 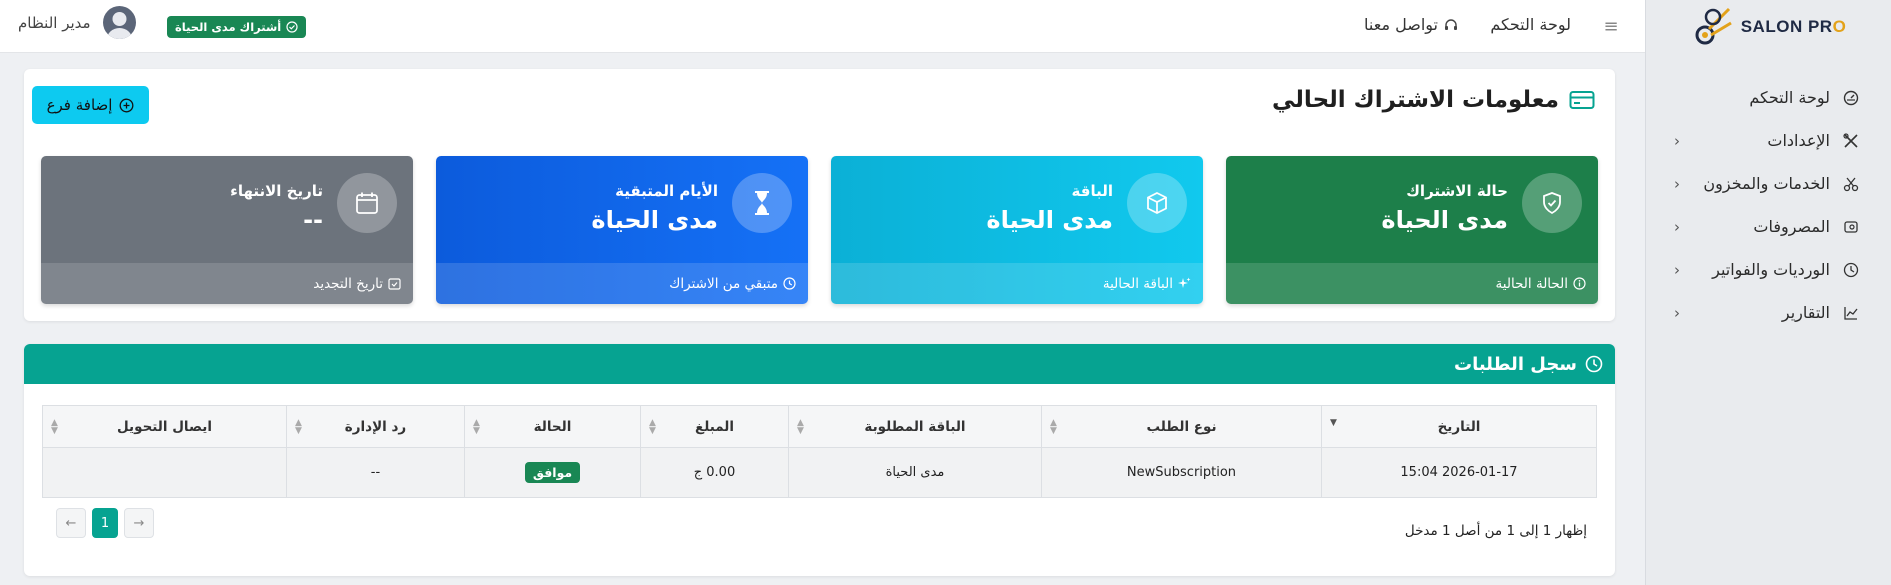 I want to click on sidebar-item-dashboard: لوحة التحكم, so click(x=1768, y=97).